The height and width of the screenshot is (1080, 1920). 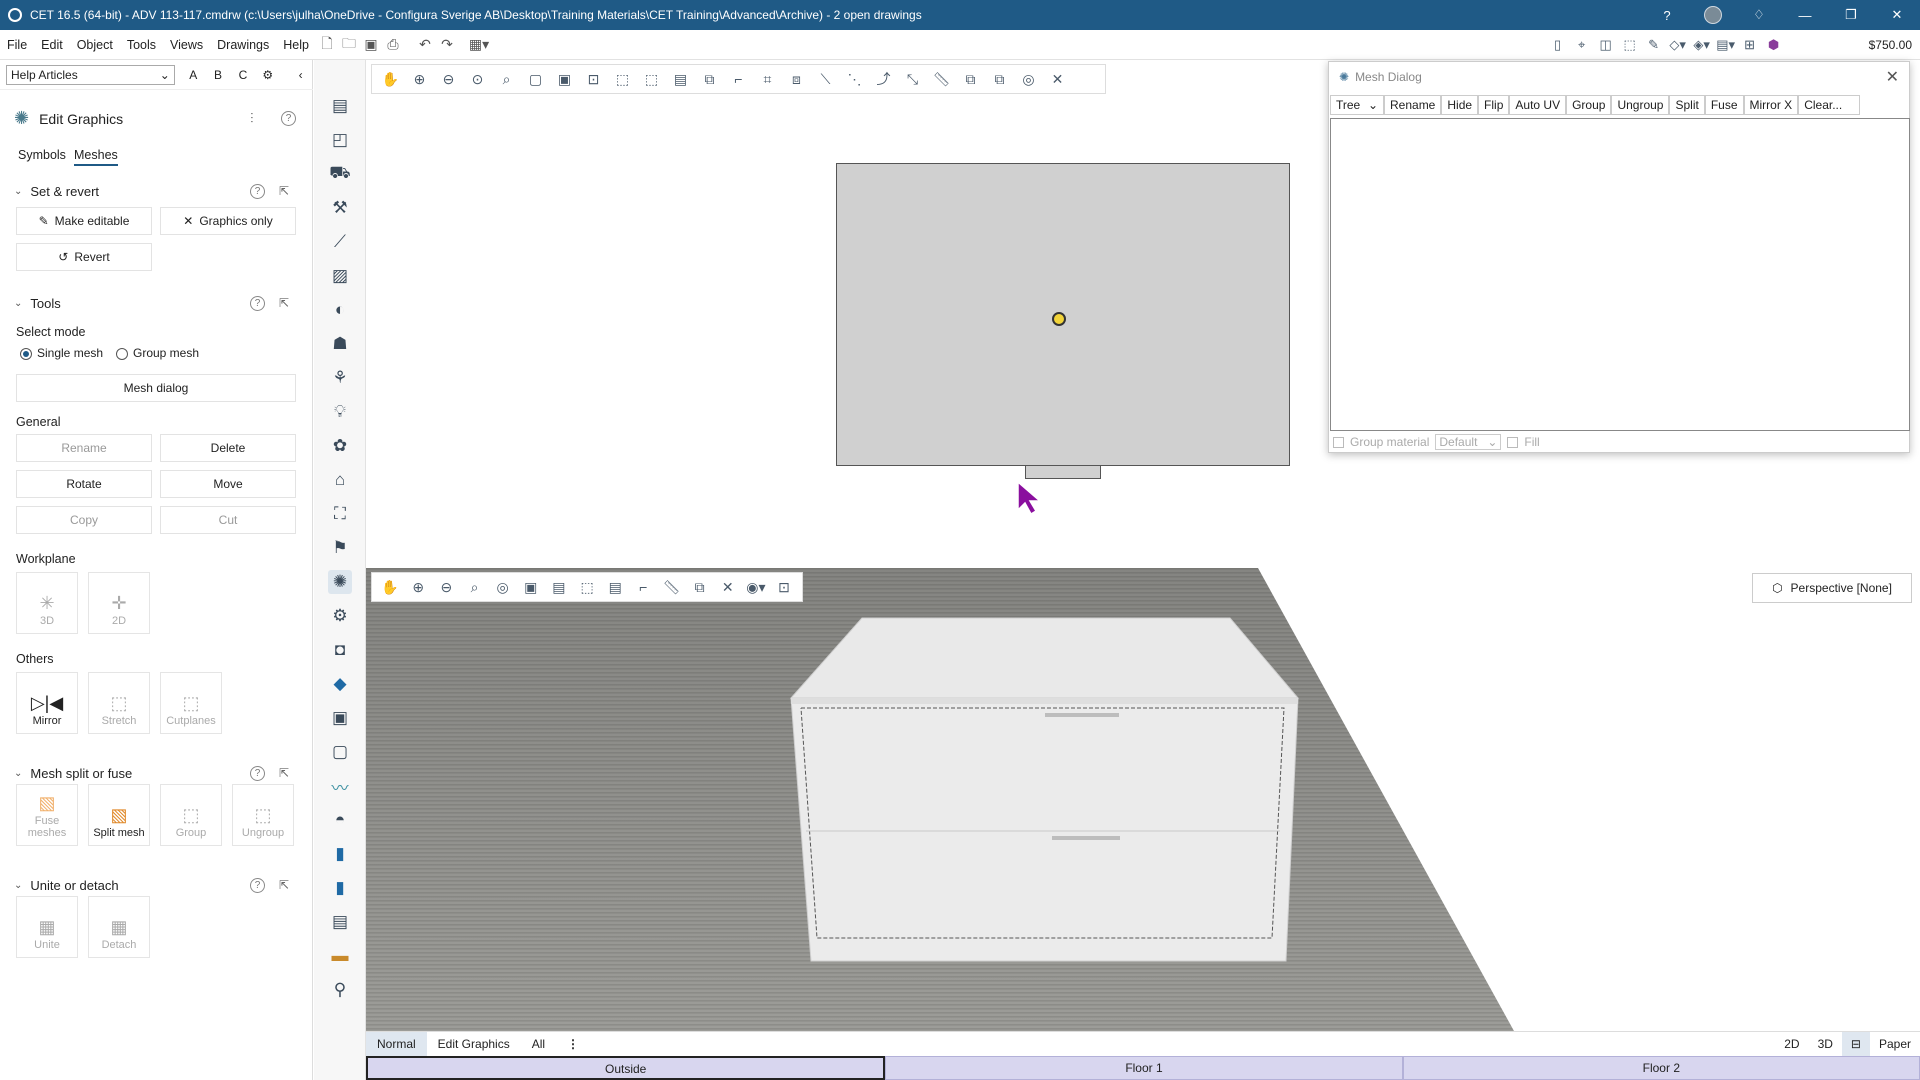 What do you see at coordinates (52, 45) in the screenshot?
I see `menu-edit: Edit` at bounding box center [52, 45].